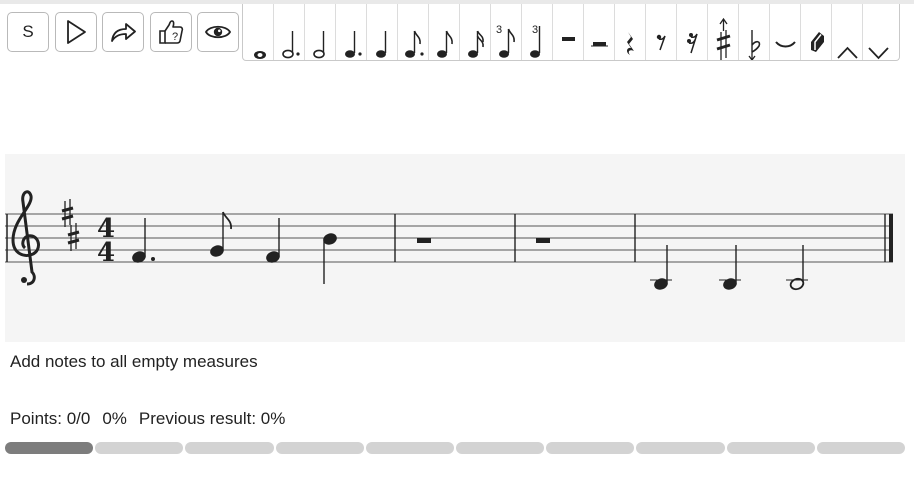  I want to click on half-note-icon, so click(319, 45).